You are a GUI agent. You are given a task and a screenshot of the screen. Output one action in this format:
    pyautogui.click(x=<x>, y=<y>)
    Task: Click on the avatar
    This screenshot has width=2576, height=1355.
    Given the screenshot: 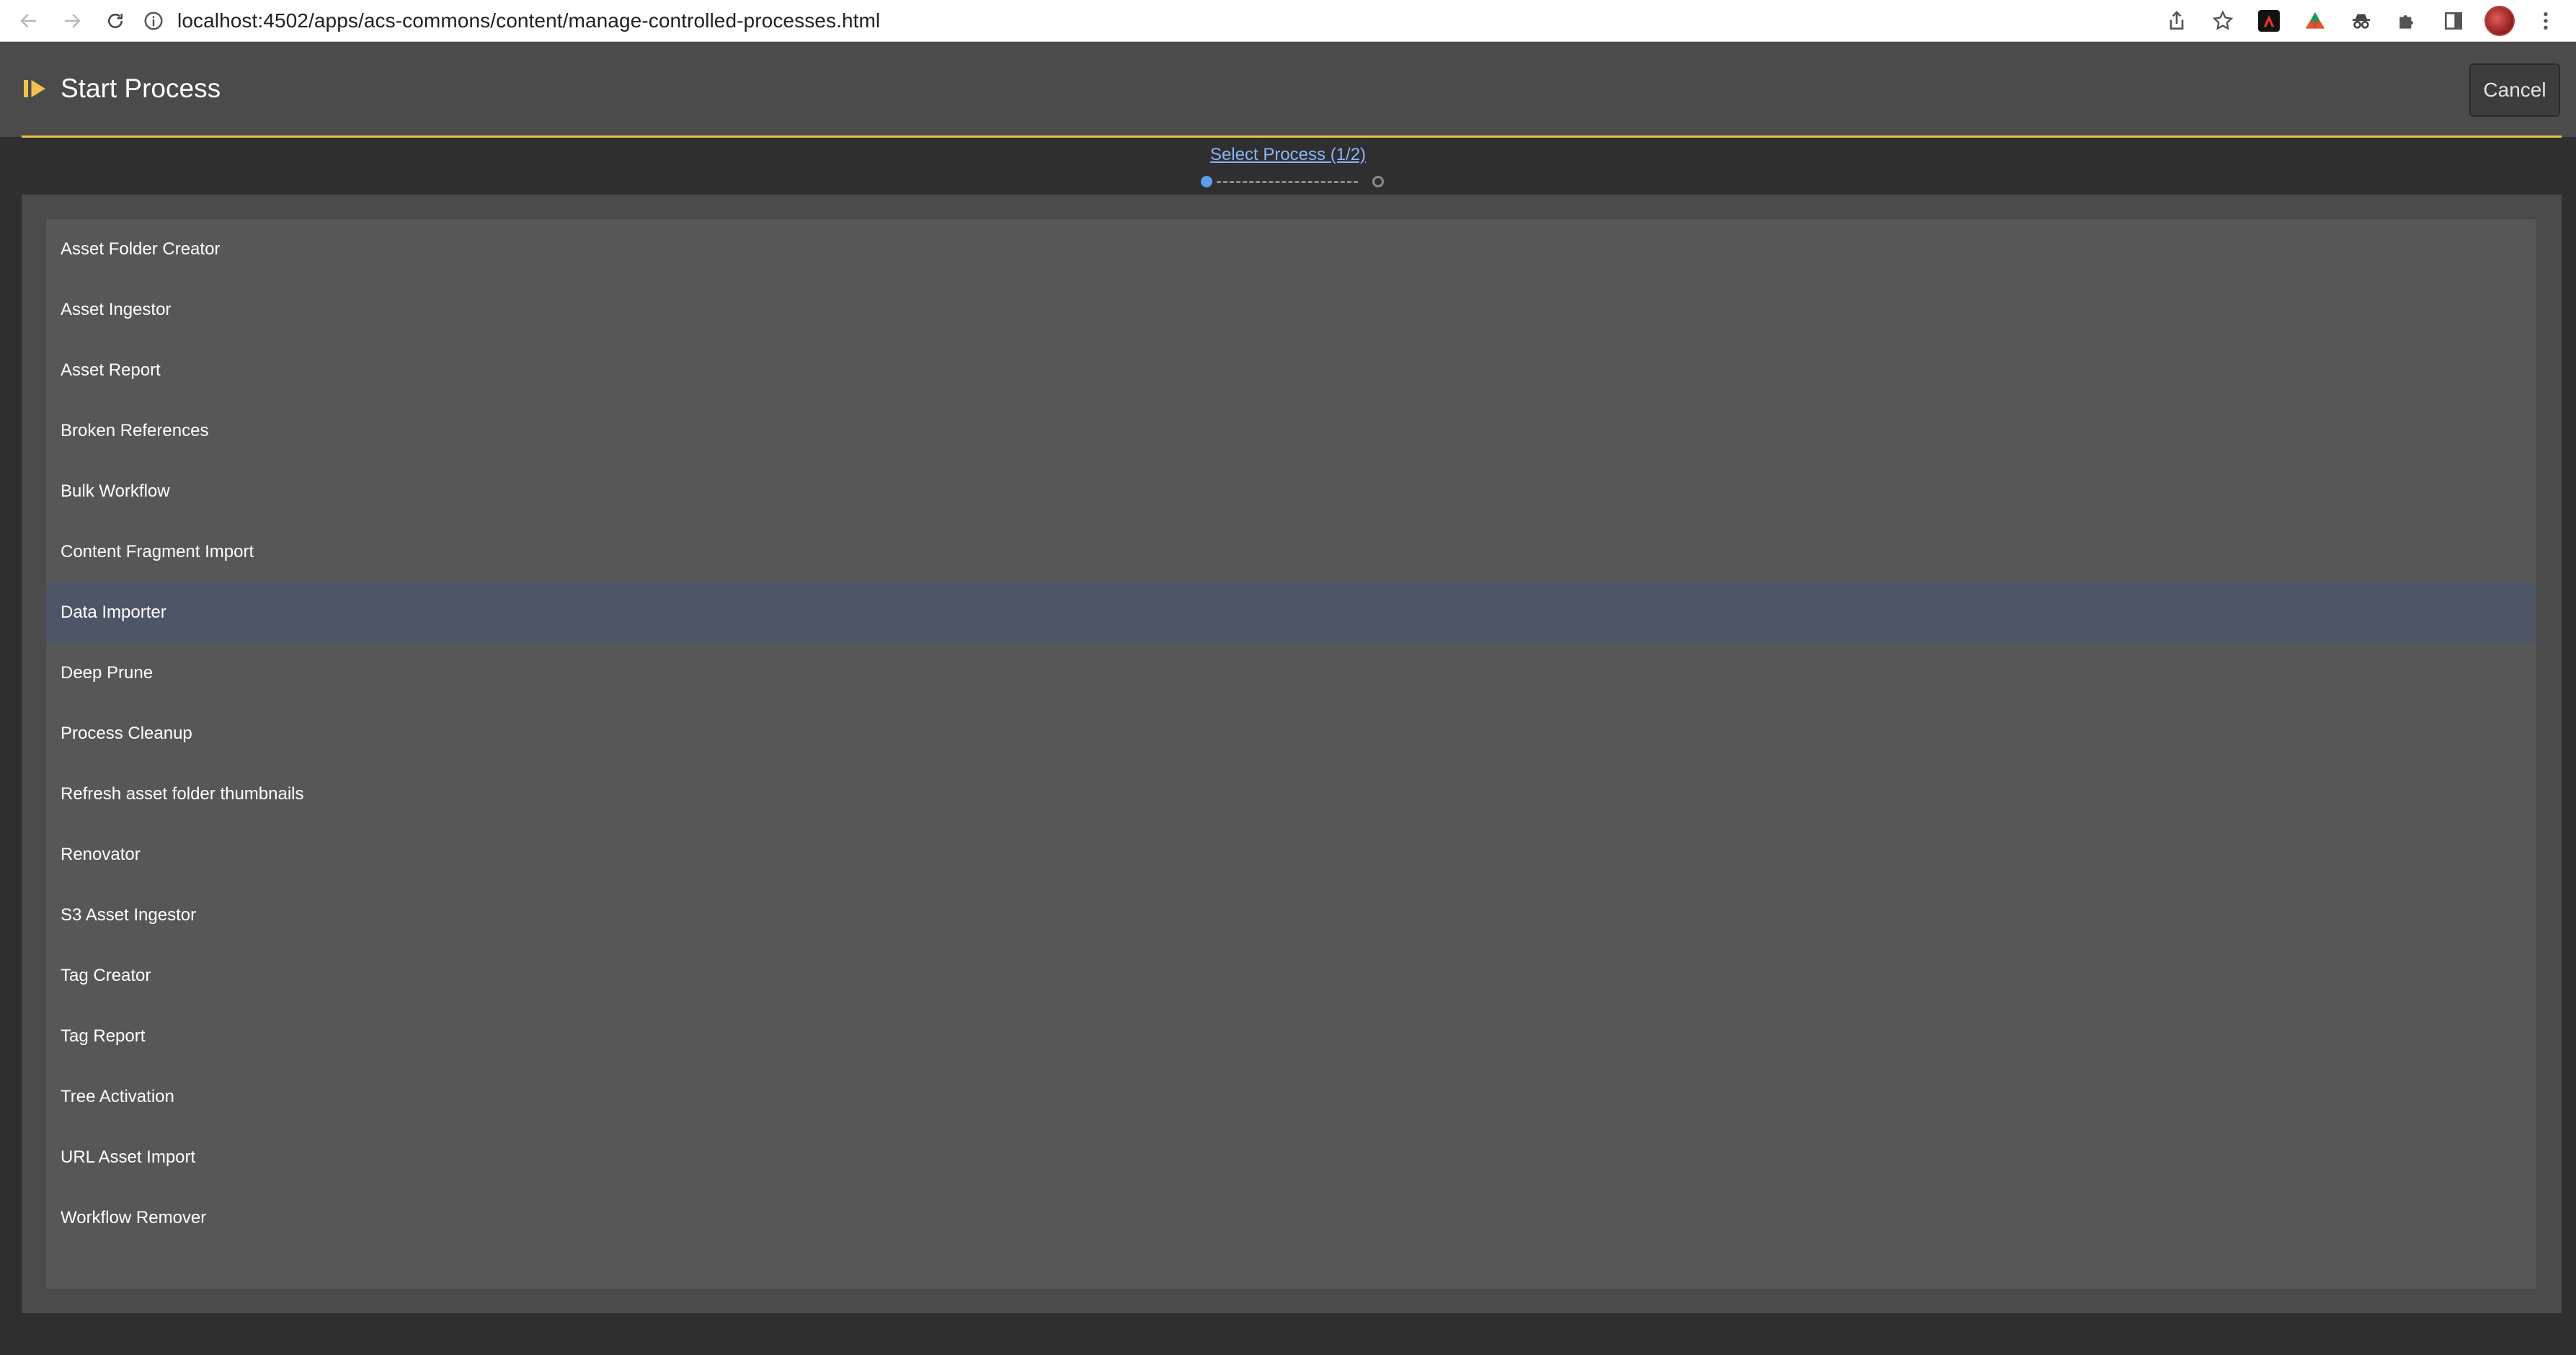 What is the action you would take?
    pyautogui.click(x=2499, y=21)
    